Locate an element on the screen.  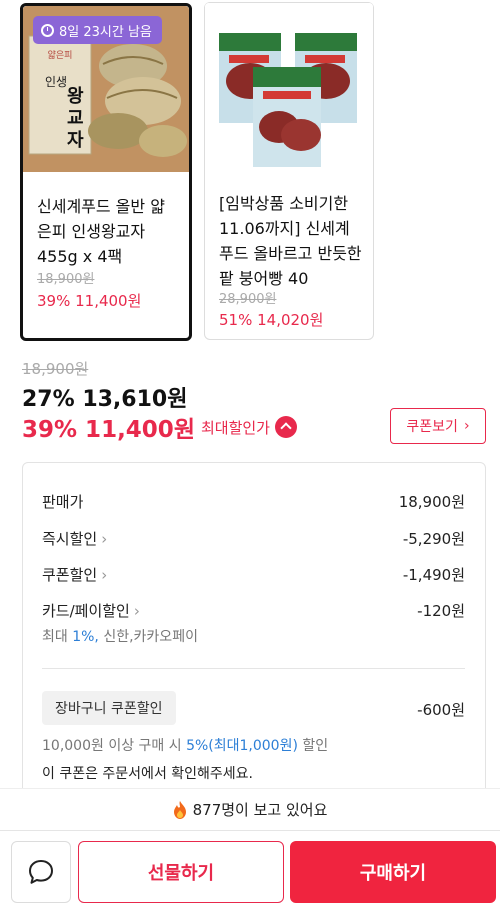
product-price: 51% 14,020원 is located at coordinates (271, 320).